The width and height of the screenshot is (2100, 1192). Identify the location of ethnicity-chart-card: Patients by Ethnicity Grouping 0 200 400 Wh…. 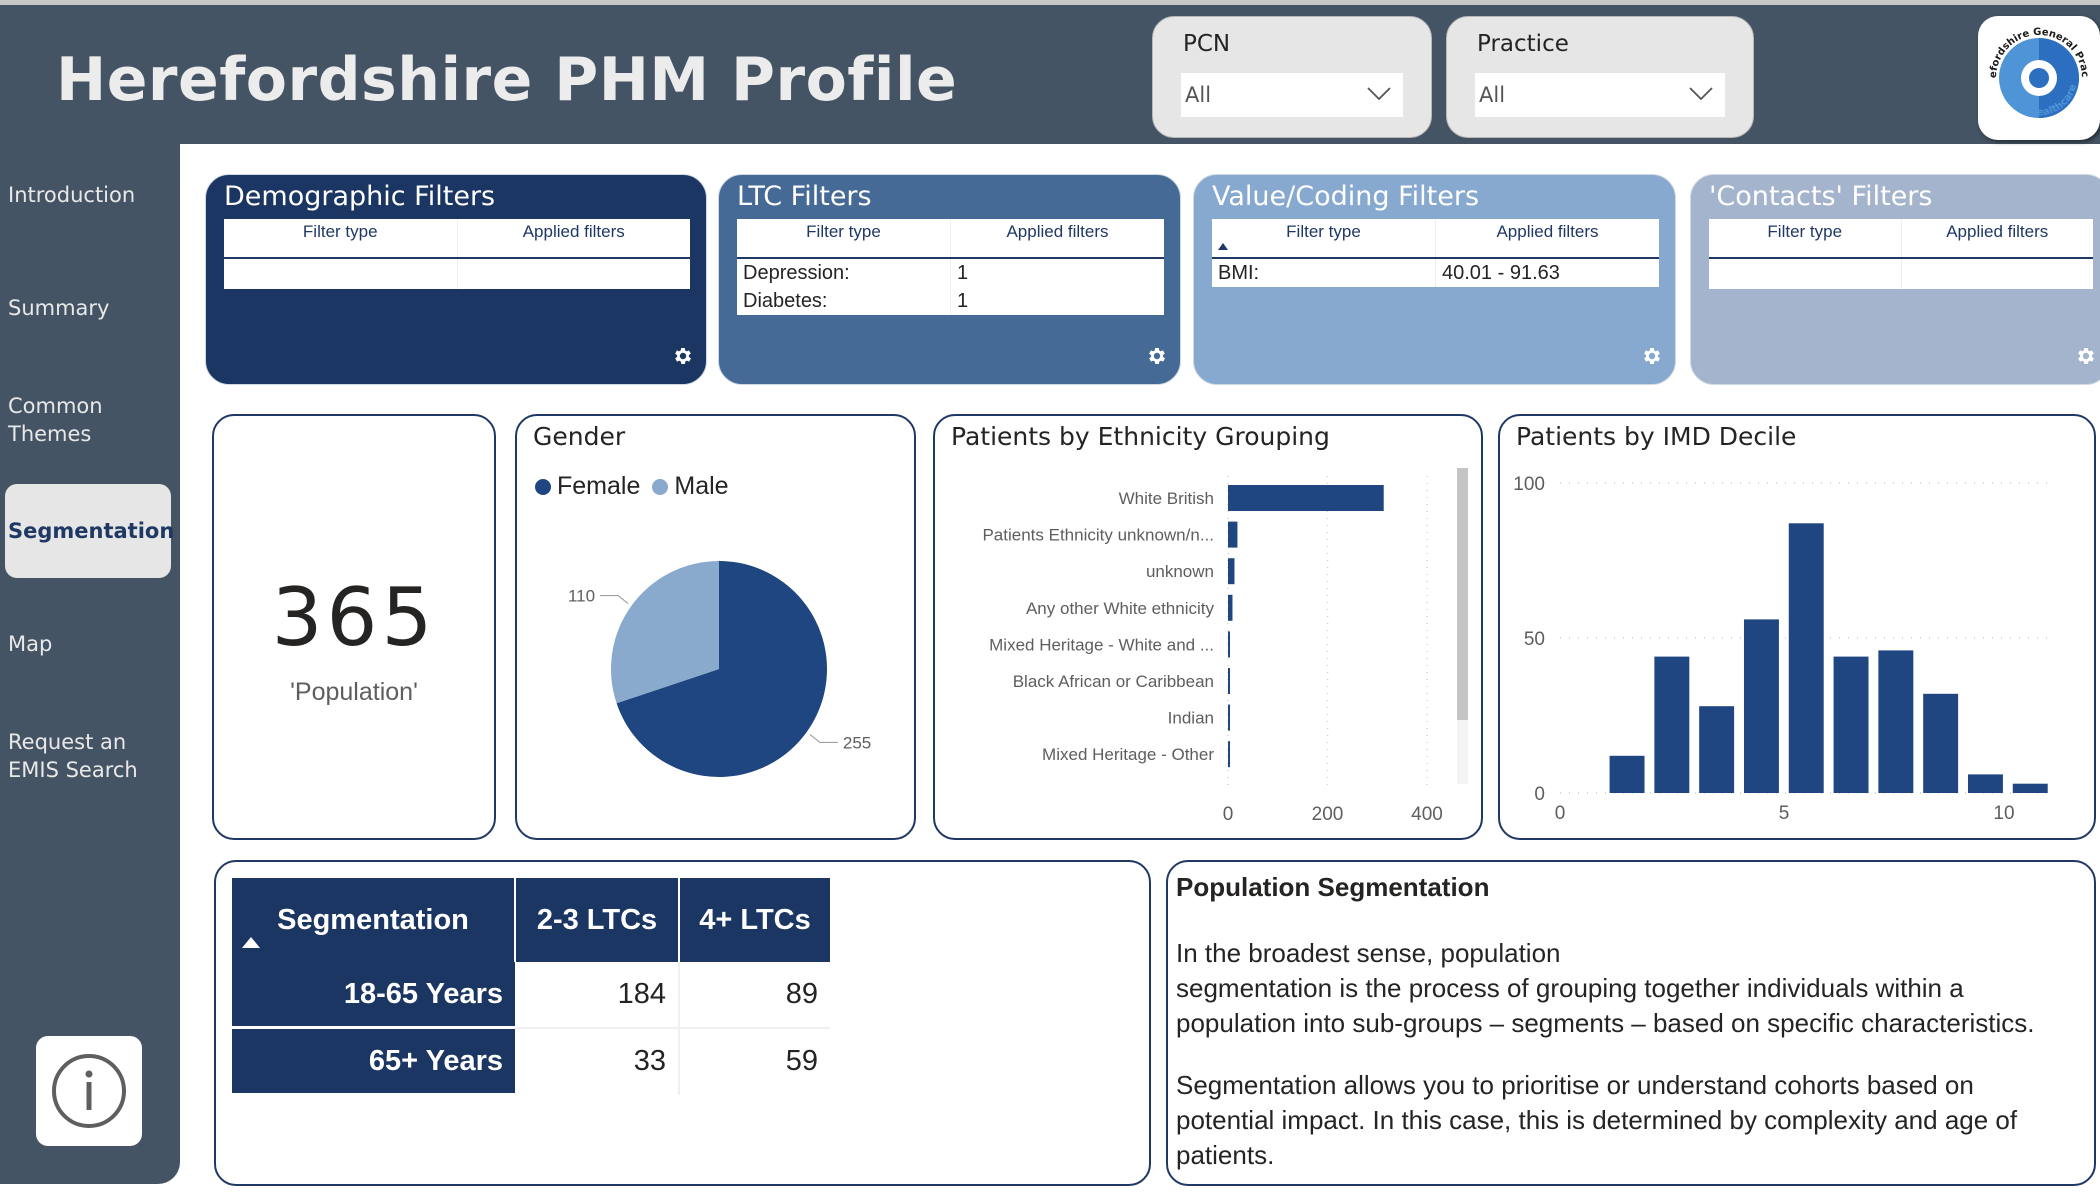
(1208, 627).